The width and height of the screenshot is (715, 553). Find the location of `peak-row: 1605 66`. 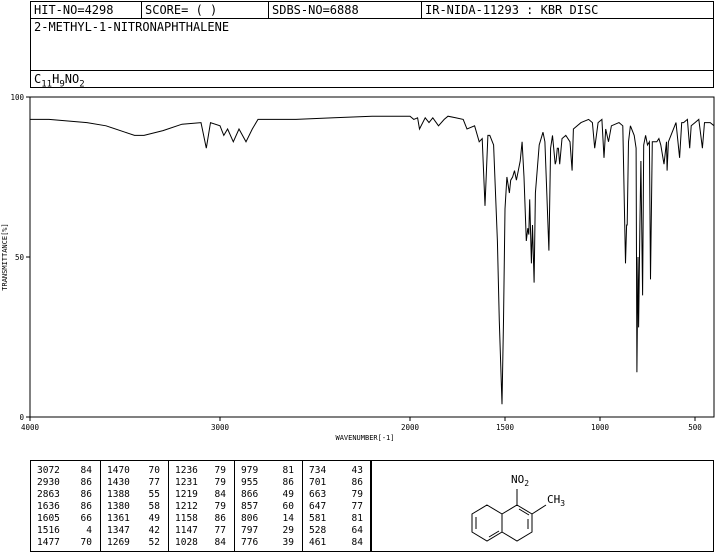

peak-row: 1605 66 is located at coordinates (65, 518).